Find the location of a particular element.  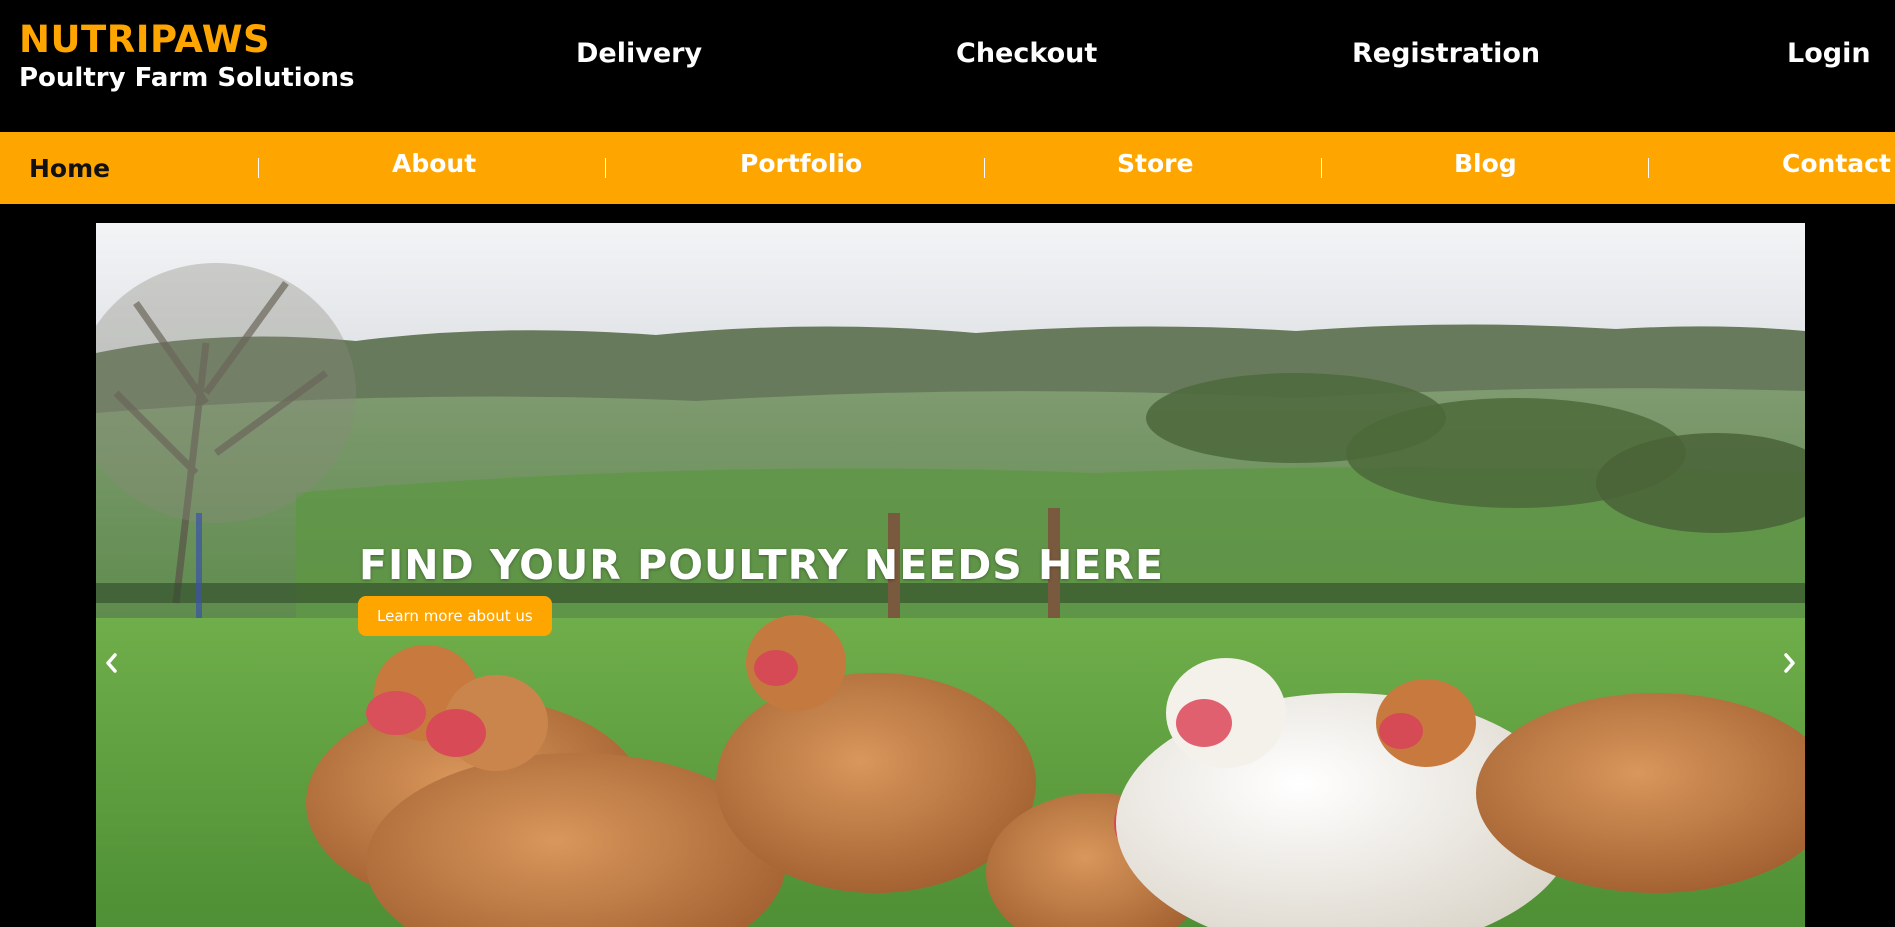

brand-logo: NUTRIPAWS Poultry Farm Solutions is located at coordinates (187, 56).